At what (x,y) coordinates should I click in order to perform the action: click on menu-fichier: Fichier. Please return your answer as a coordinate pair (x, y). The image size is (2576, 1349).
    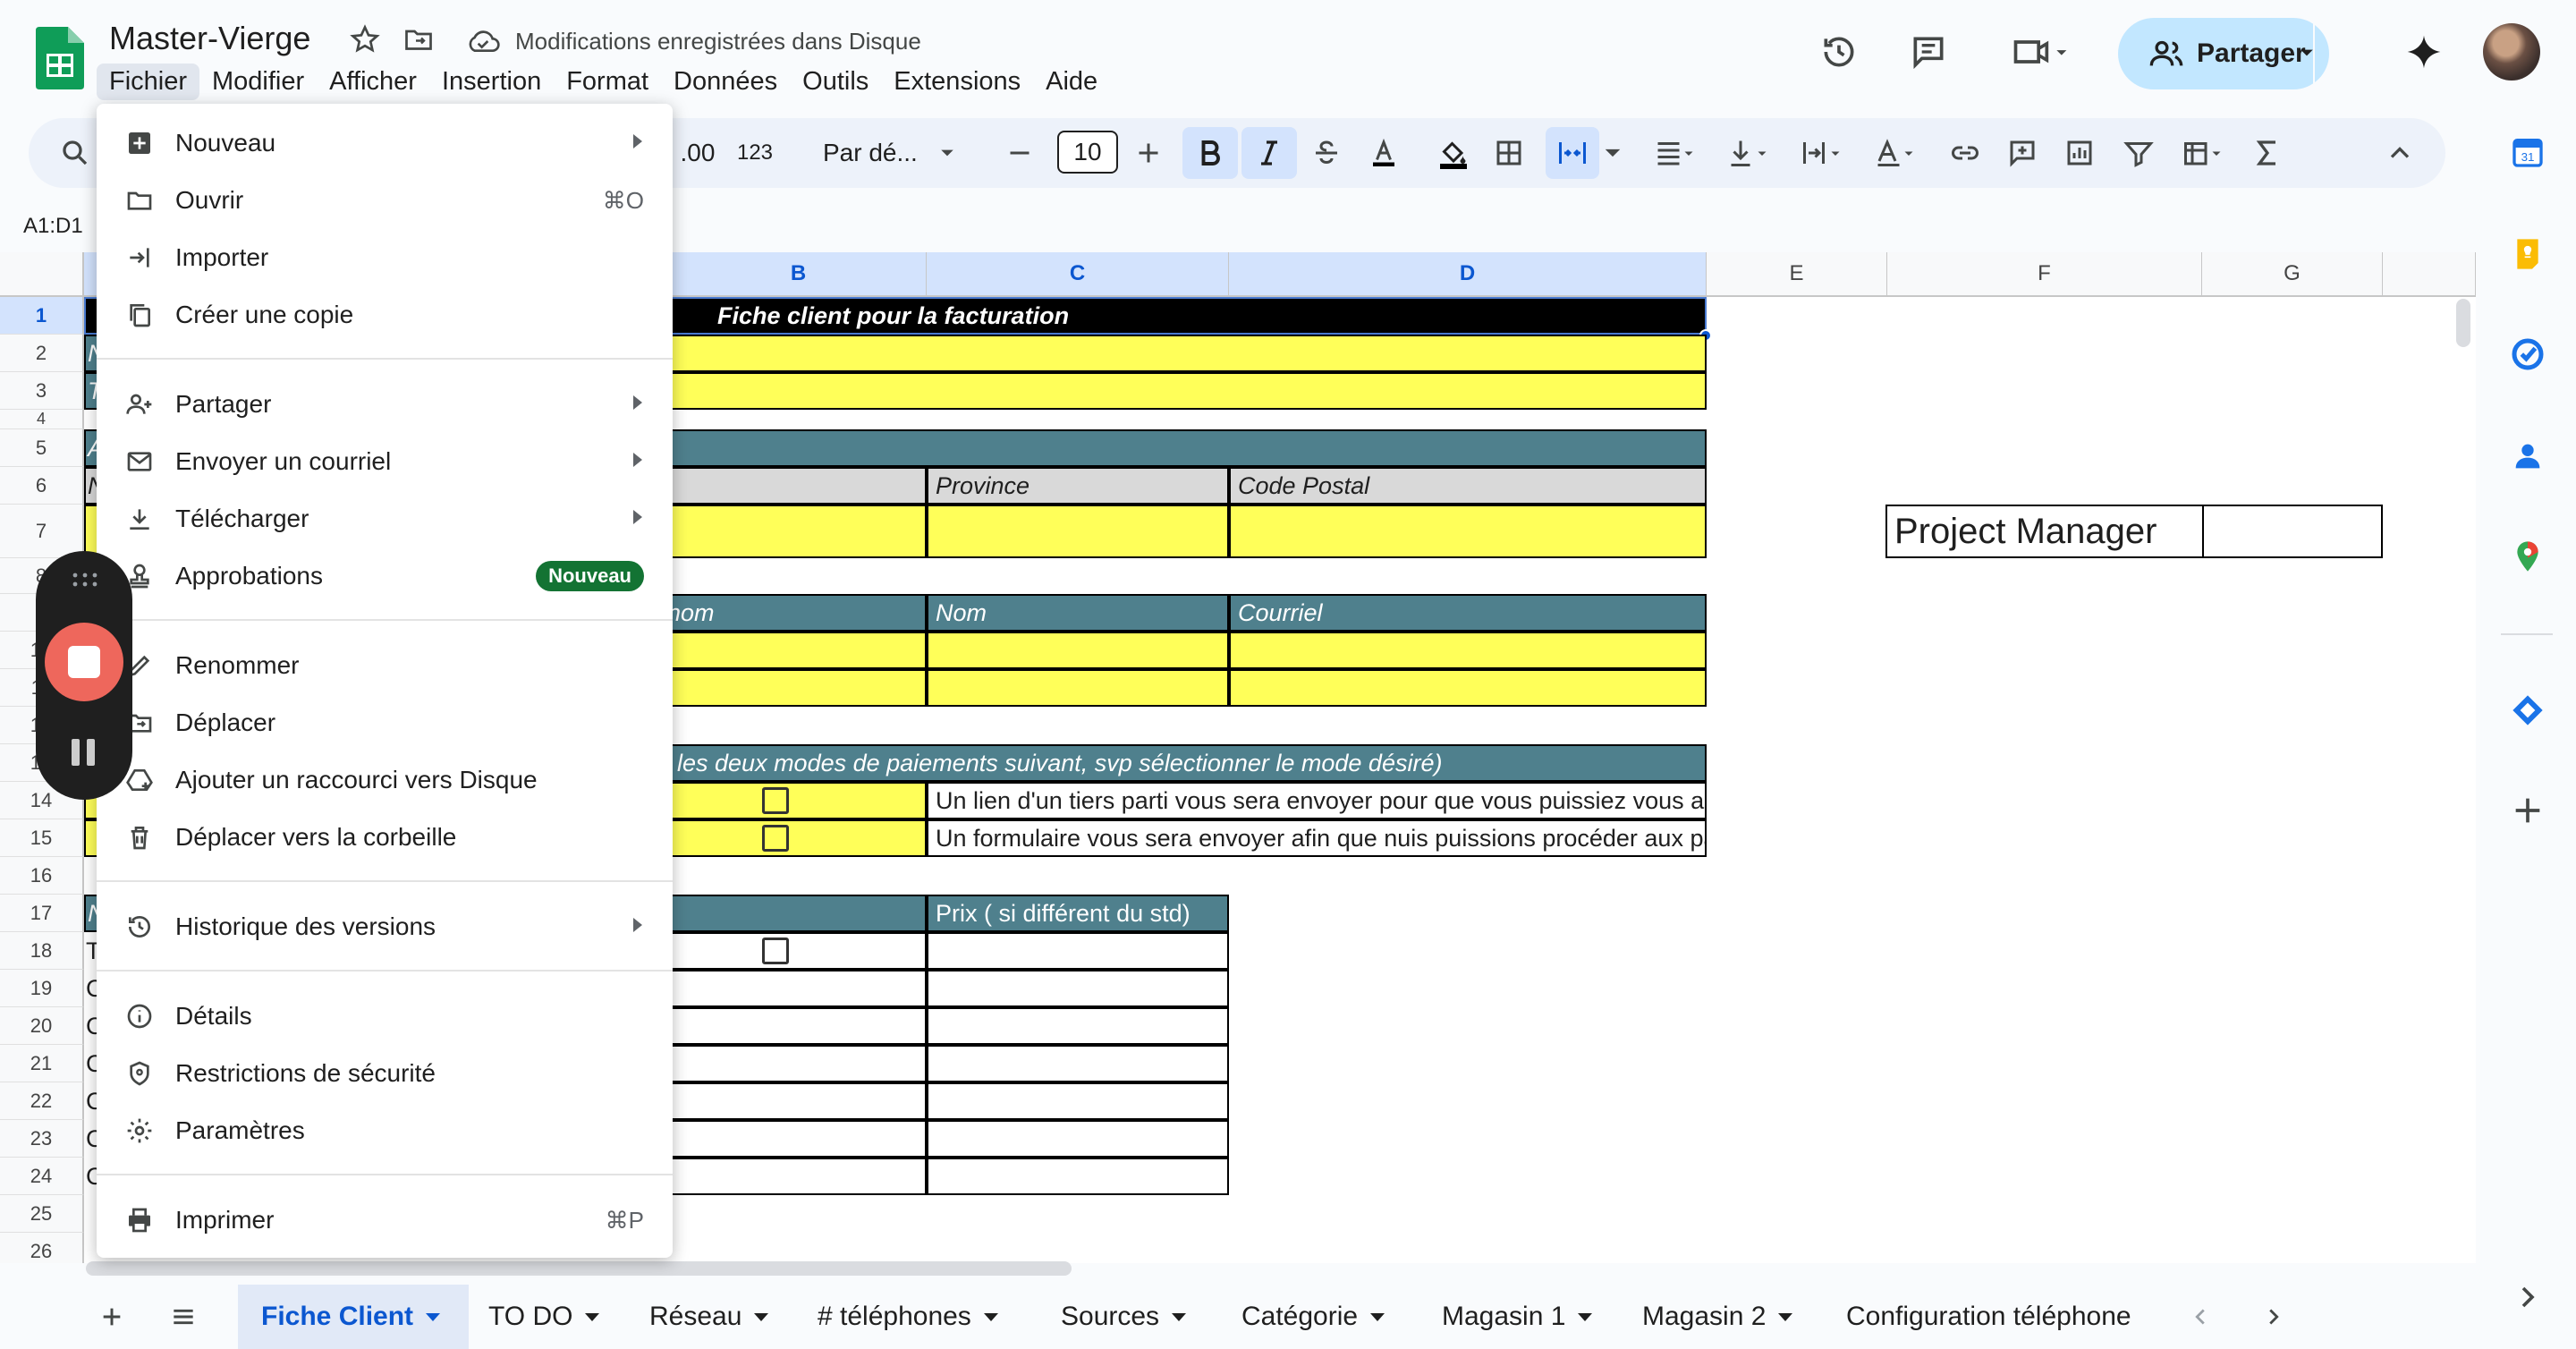
    Looking at the image, I should click on (148, 81).